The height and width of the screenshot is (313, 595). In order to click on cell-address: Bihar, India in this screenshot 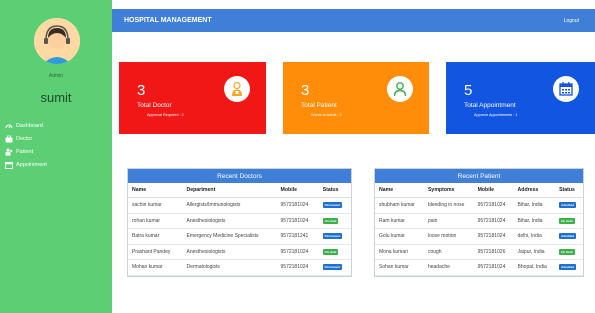, I will do `click(534, 221)`.